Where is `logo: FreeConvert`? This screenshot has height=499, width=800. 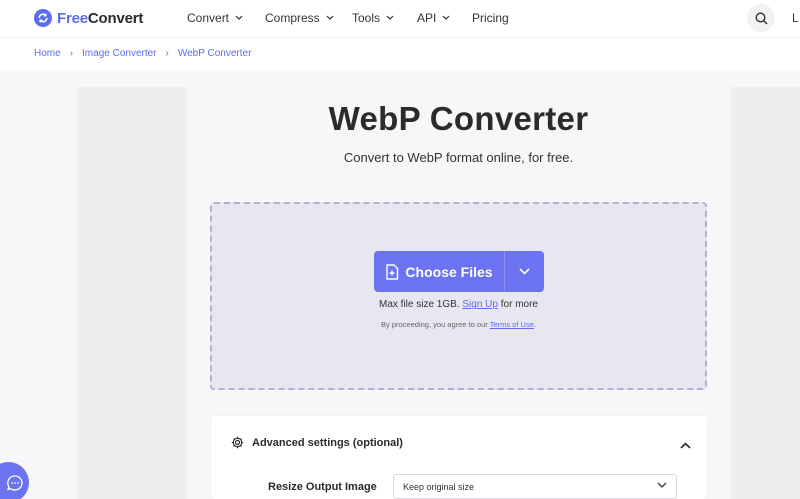
logo: FreeConvert is located at coordinates (88, 18).